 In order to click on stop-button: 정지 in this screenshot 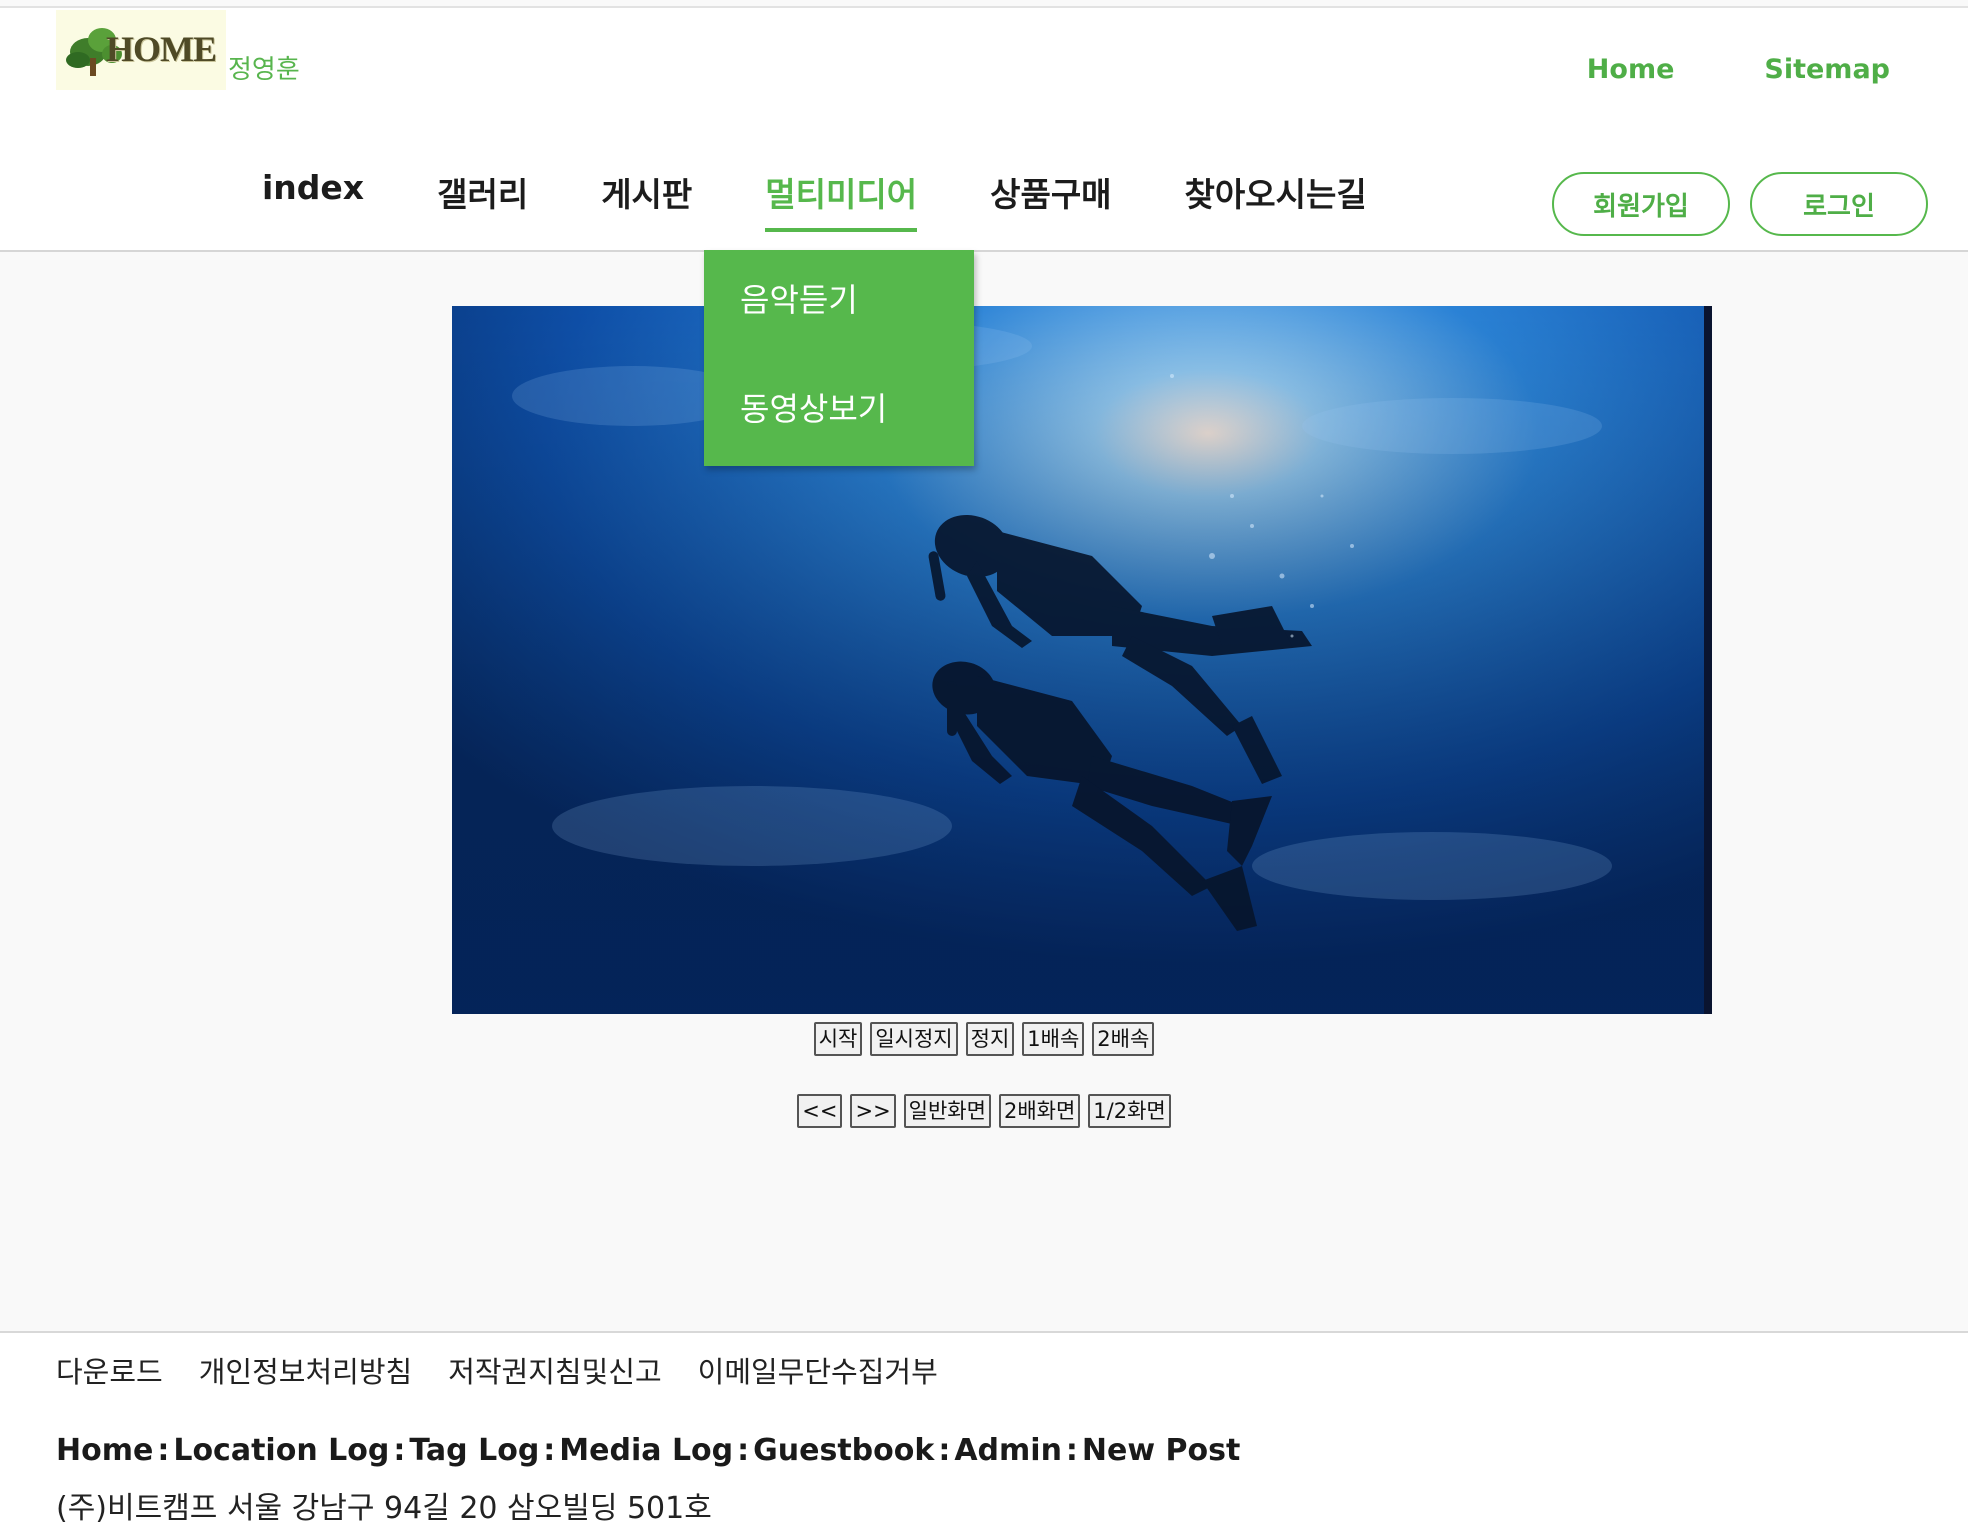, I will do `click(990, 1039)`.